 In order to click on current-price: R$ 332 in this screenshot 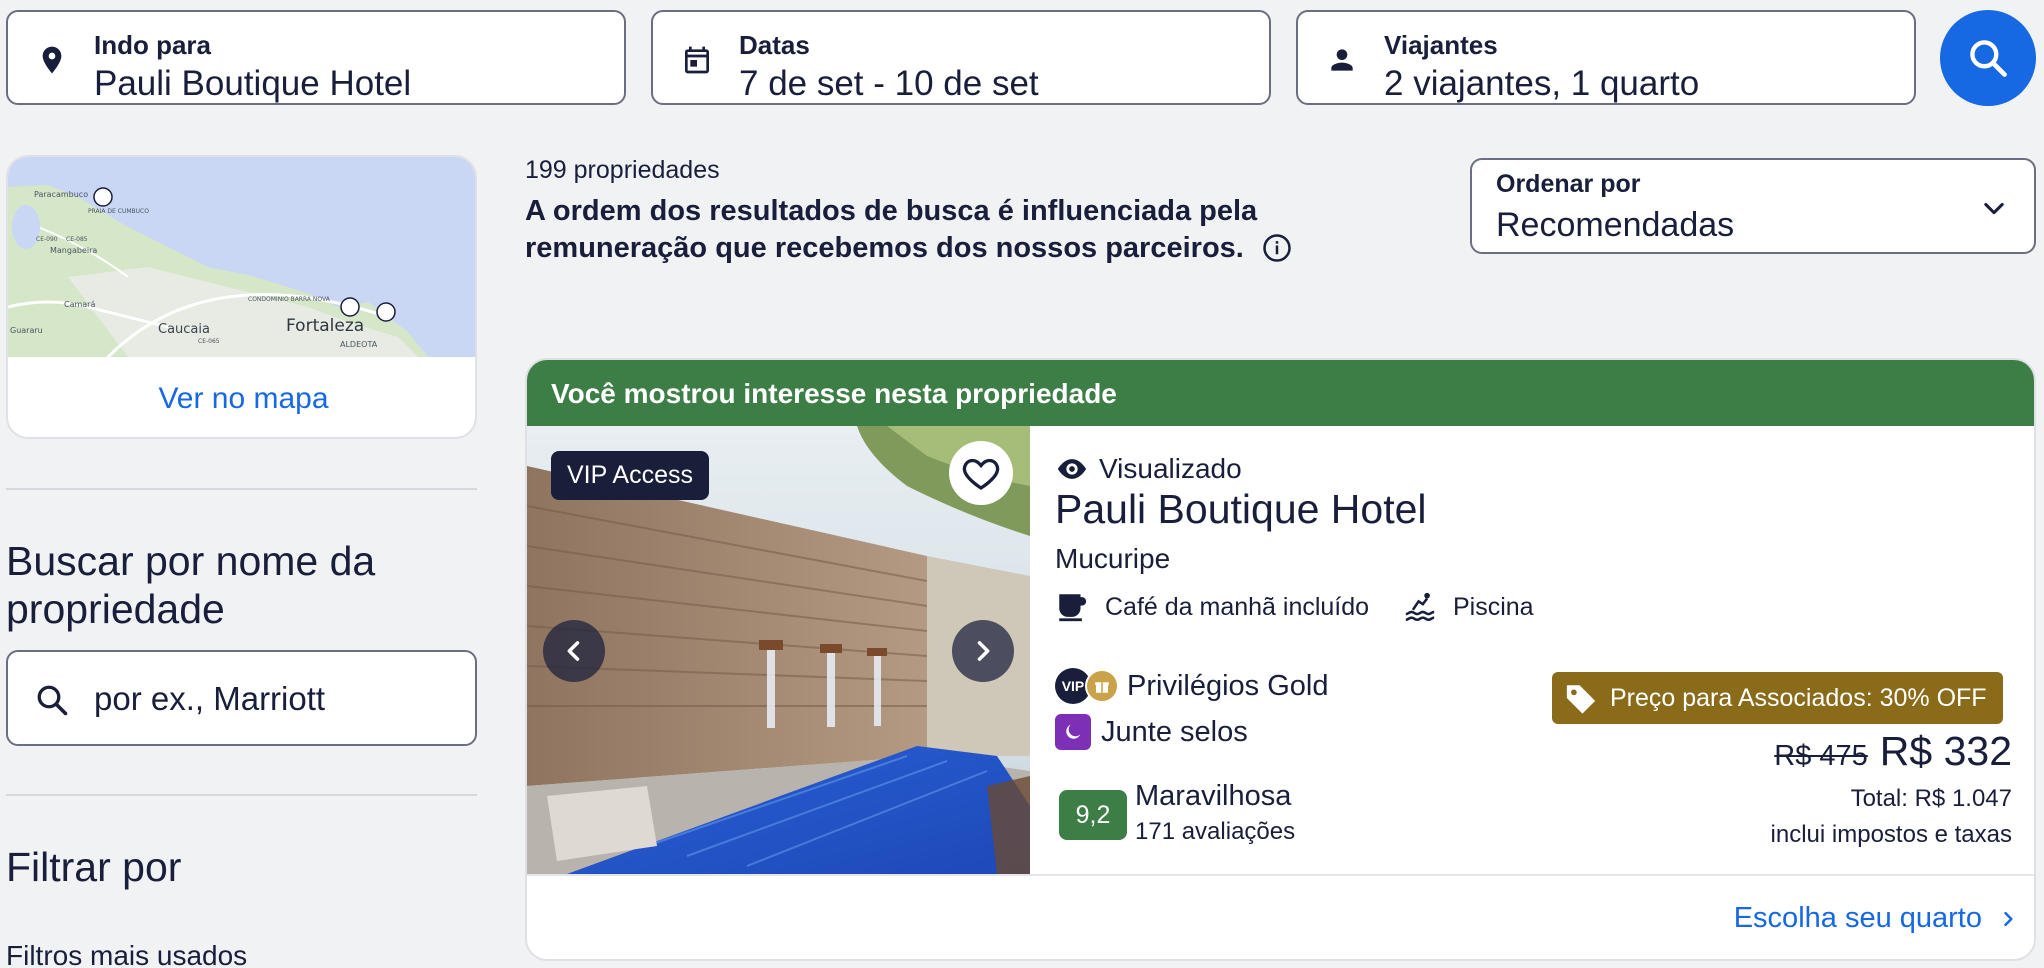, I will do `click(1945, 751)`.